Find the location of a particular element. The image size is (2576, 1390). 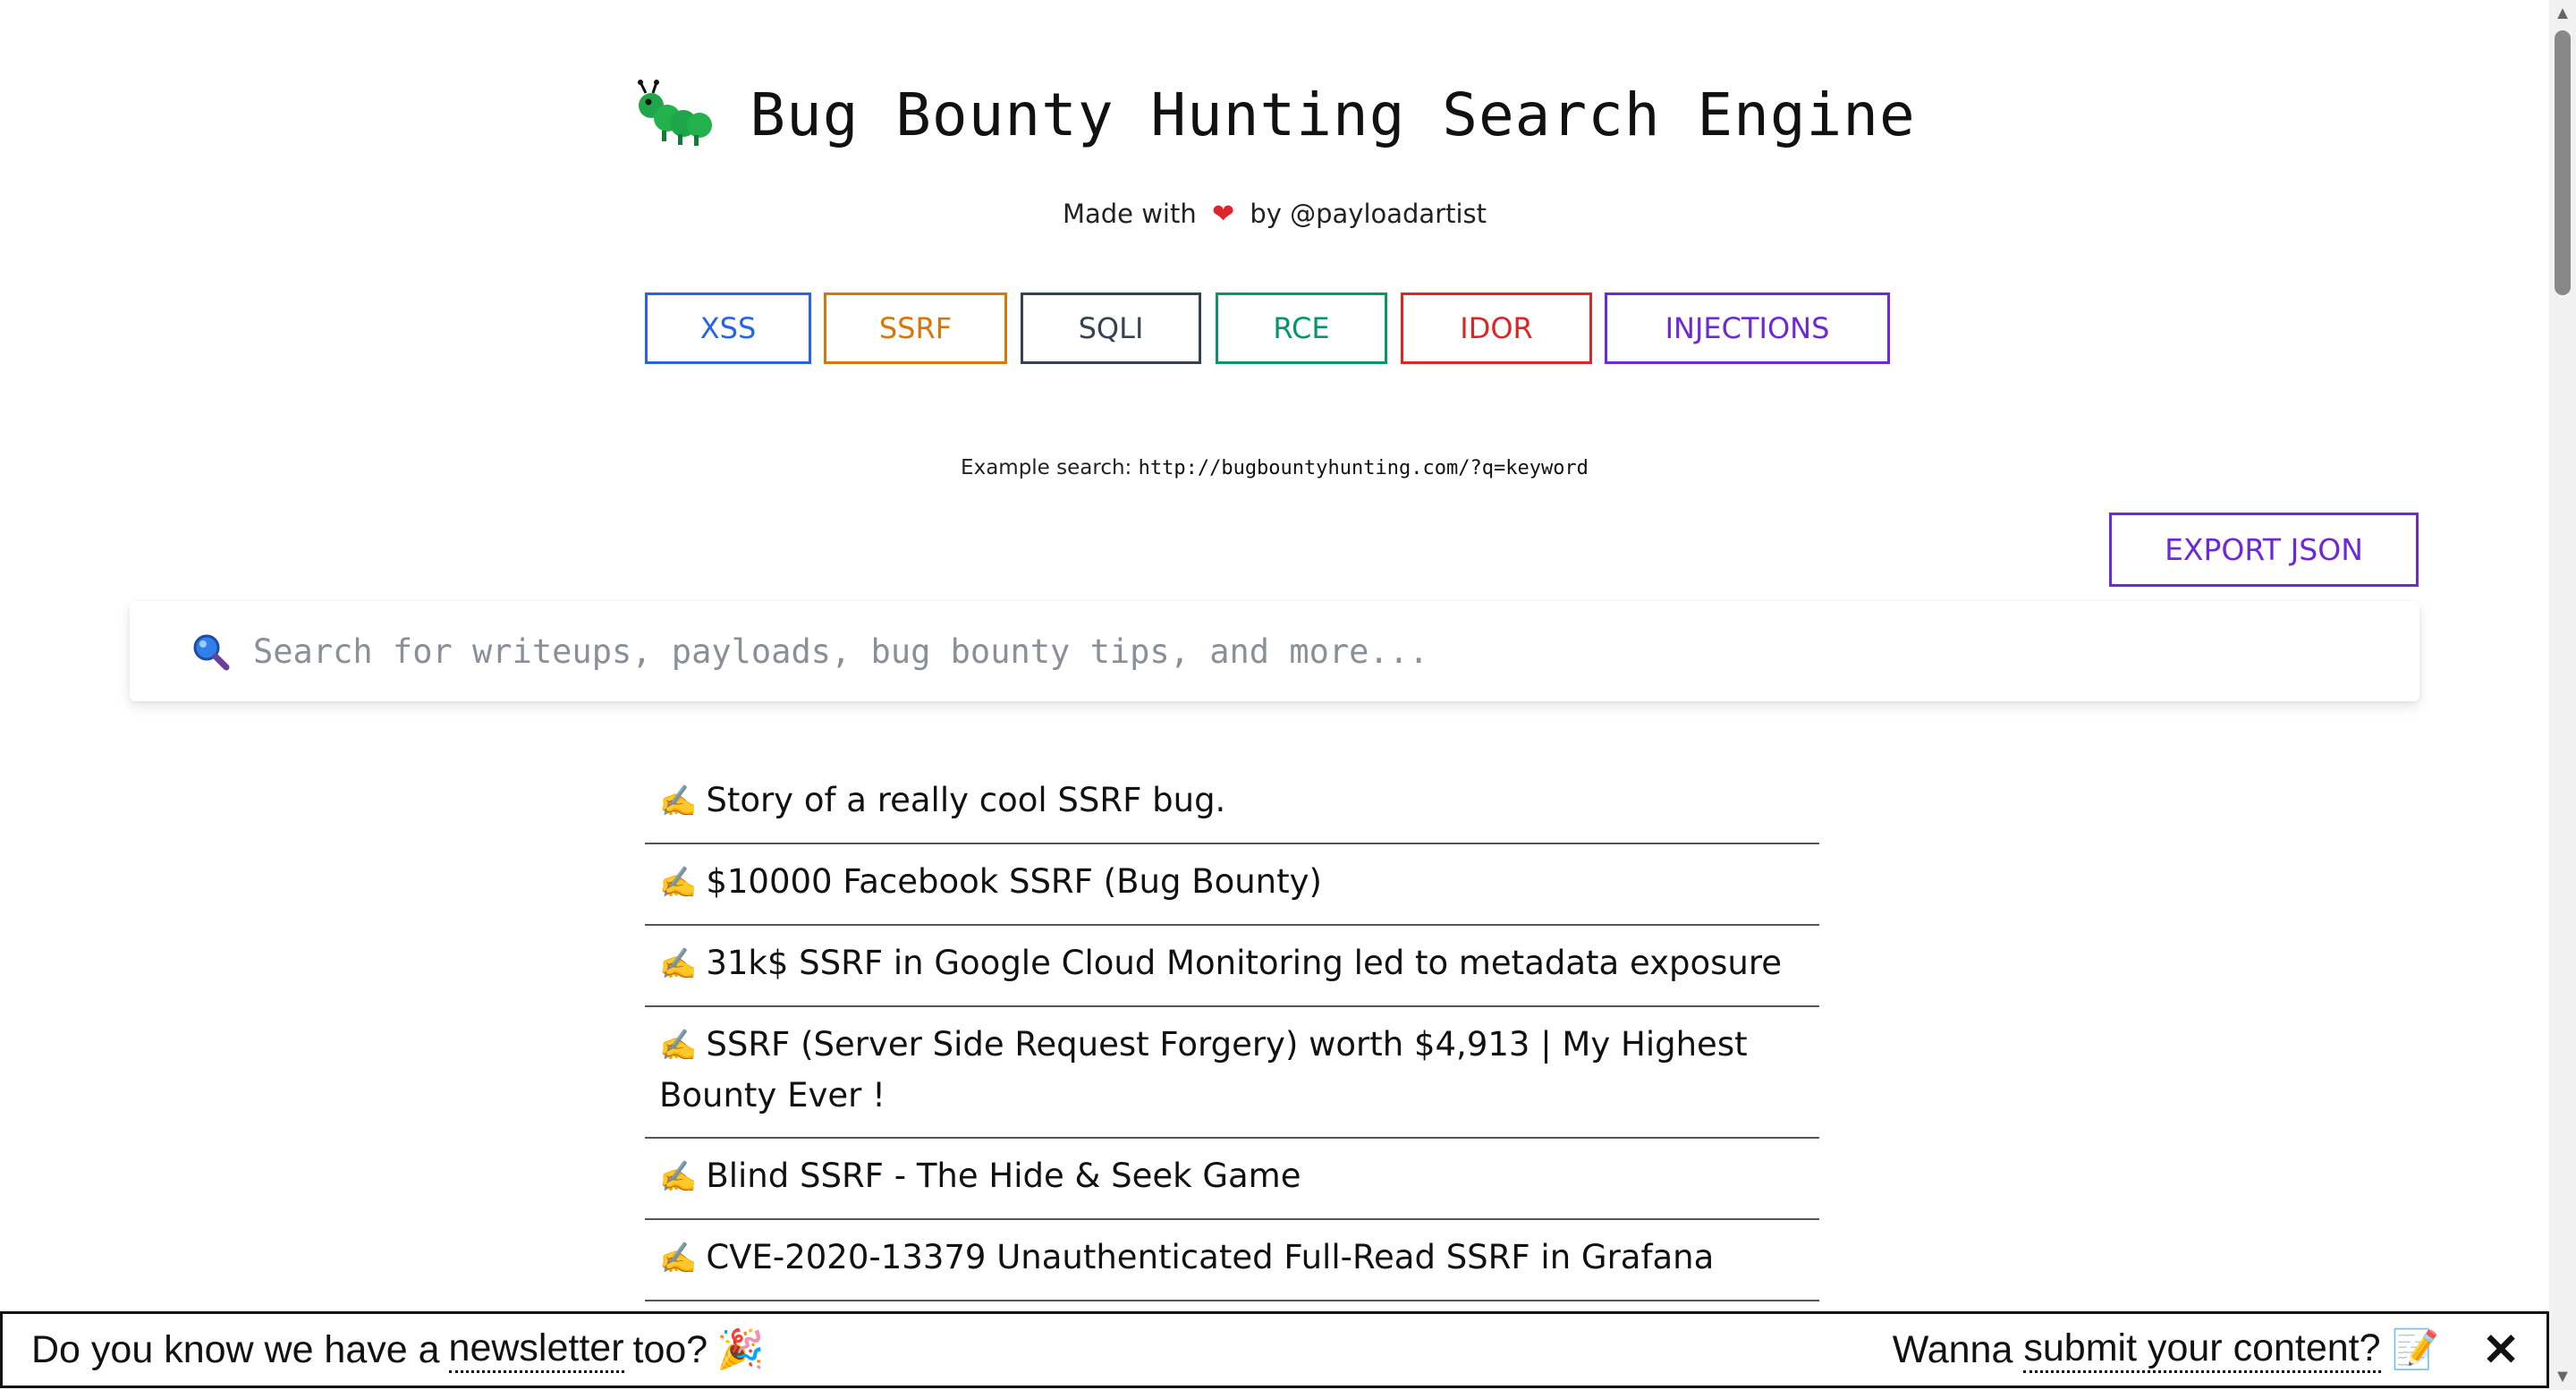

category-xss-button: XSS is located at coordinates (728, 328).